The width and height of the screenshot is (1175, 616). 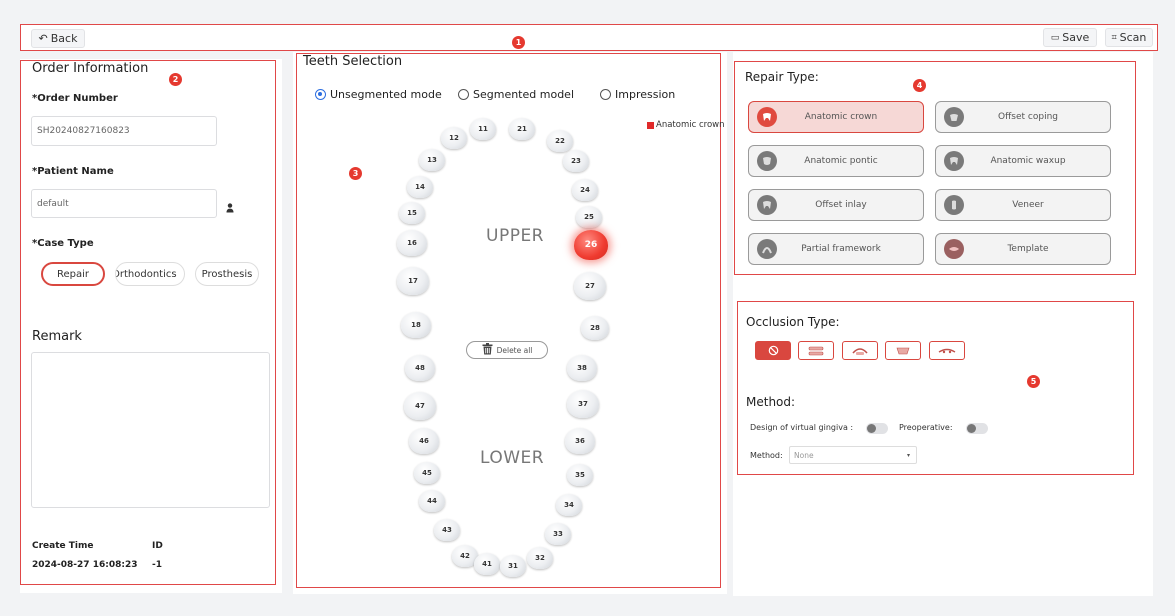 What do you see at coordinates (589, 37) in the screenshot?
I see `region-1-outline` at bounding box center [589, 37].